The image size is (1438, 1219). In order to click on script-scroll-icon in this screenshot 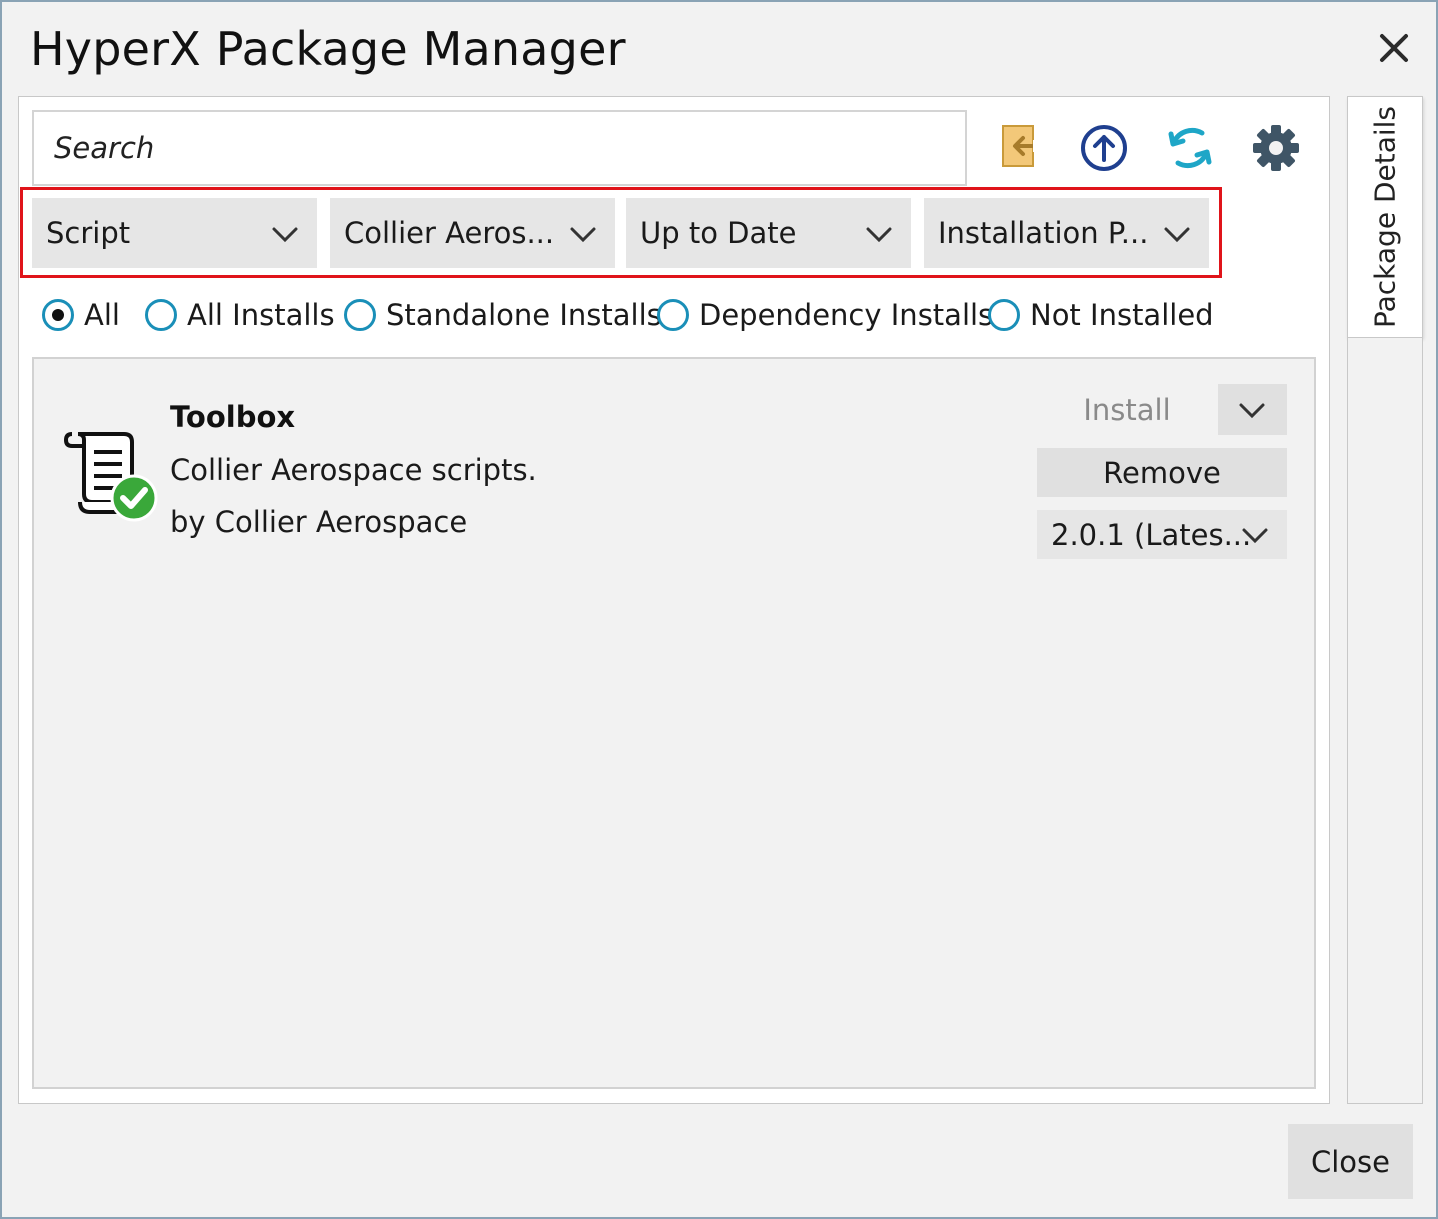, I will do `click(110, 477)`.